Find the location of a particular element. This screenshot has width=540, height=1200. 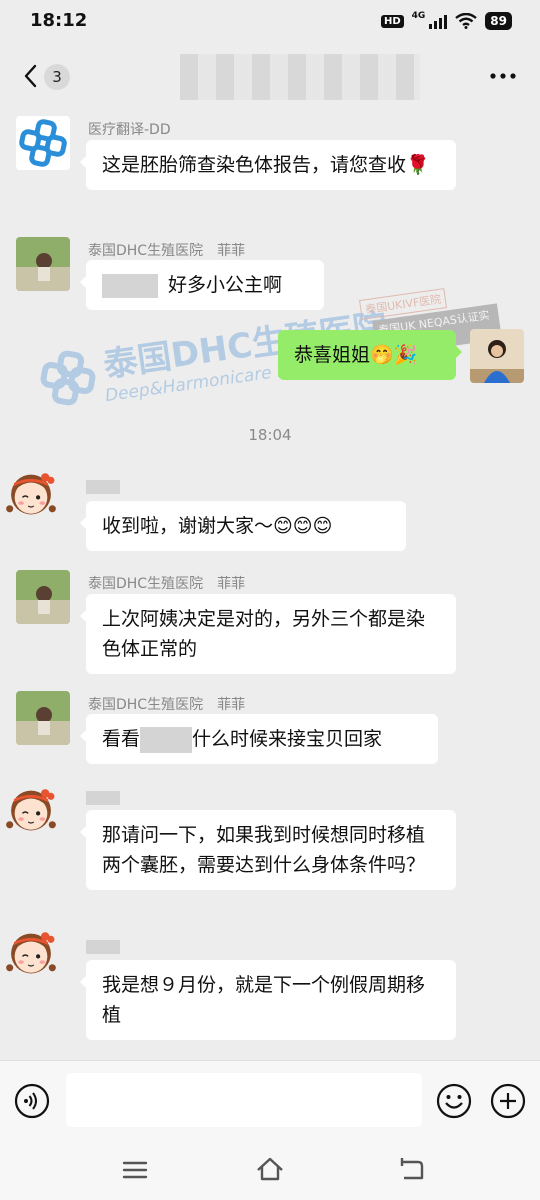

home-icon is located at coordinates (270, 1169).